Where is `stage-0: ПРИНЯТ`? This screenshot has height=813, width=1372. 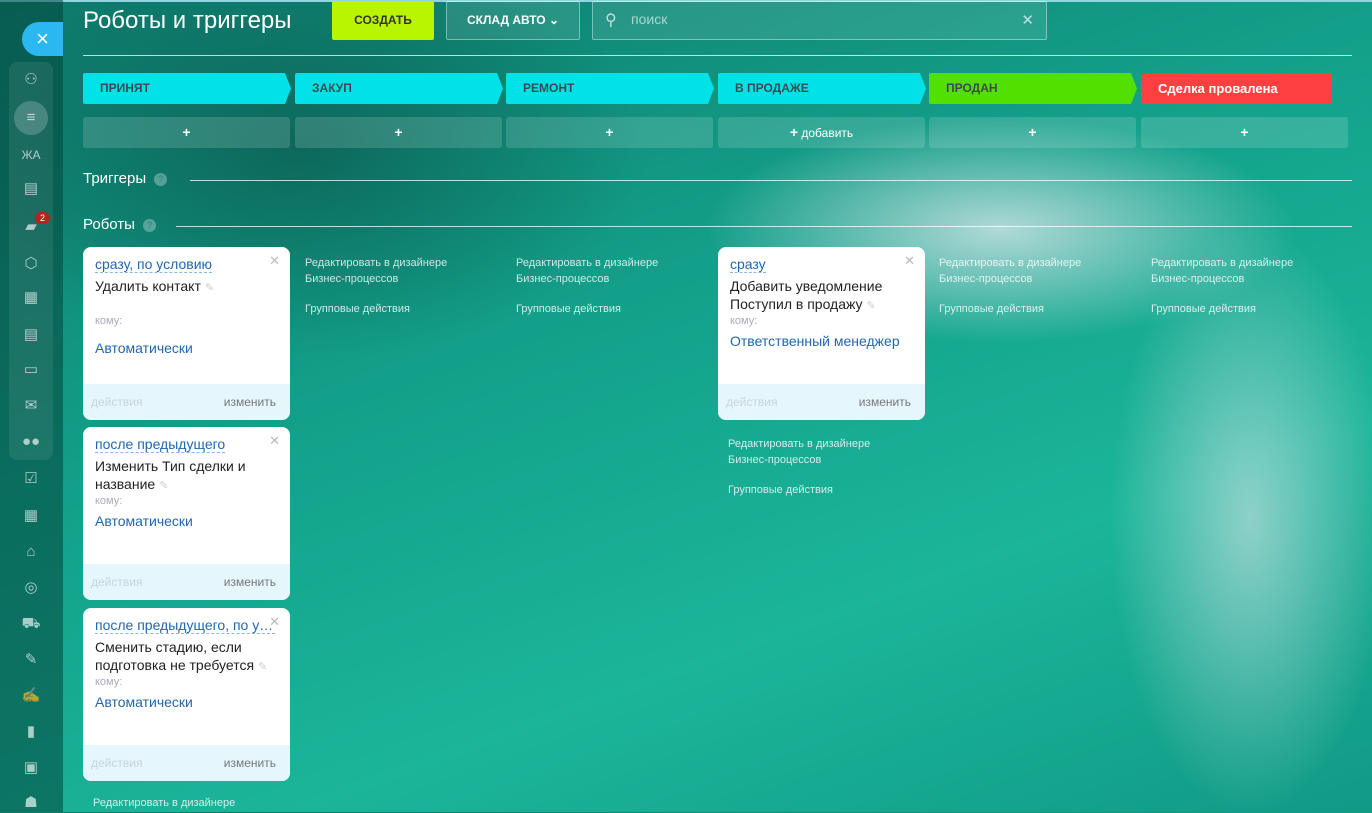 stage-0: ПРИНЯТ is located at coordinates (187, 88).